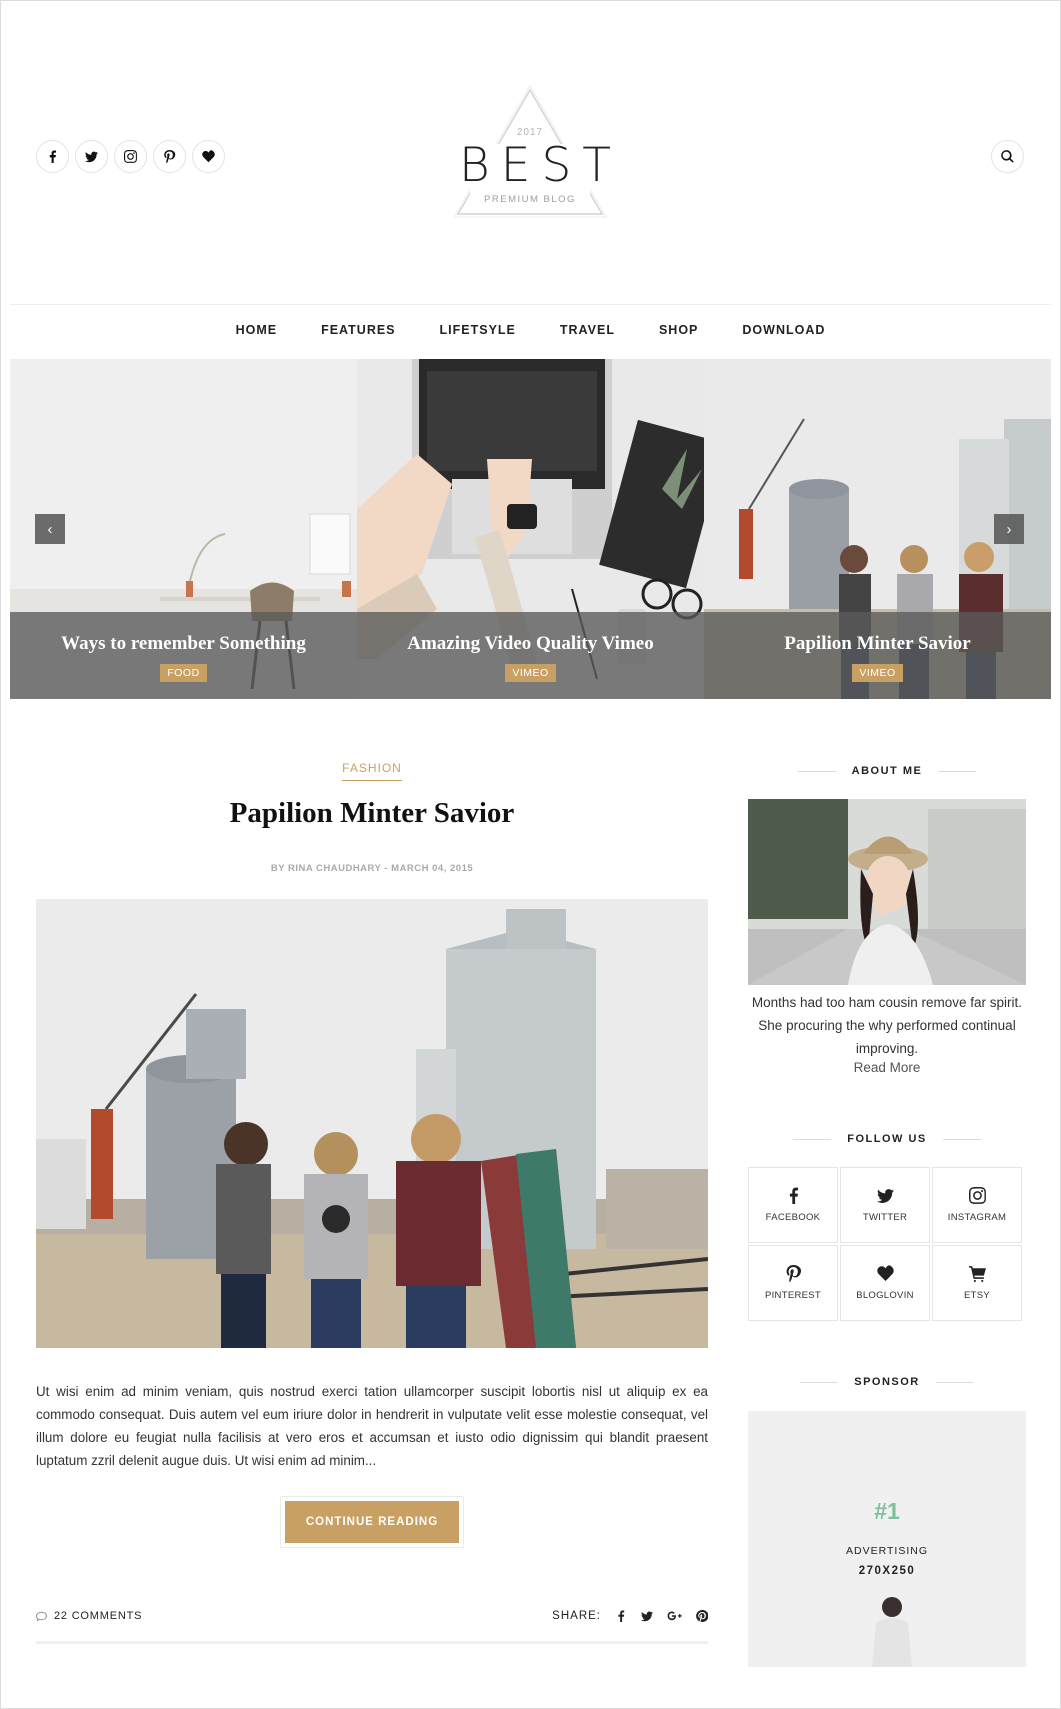 The image size is (1061, 1709). I want to click on follow-etsy: ETSY, so click(977, 1283).